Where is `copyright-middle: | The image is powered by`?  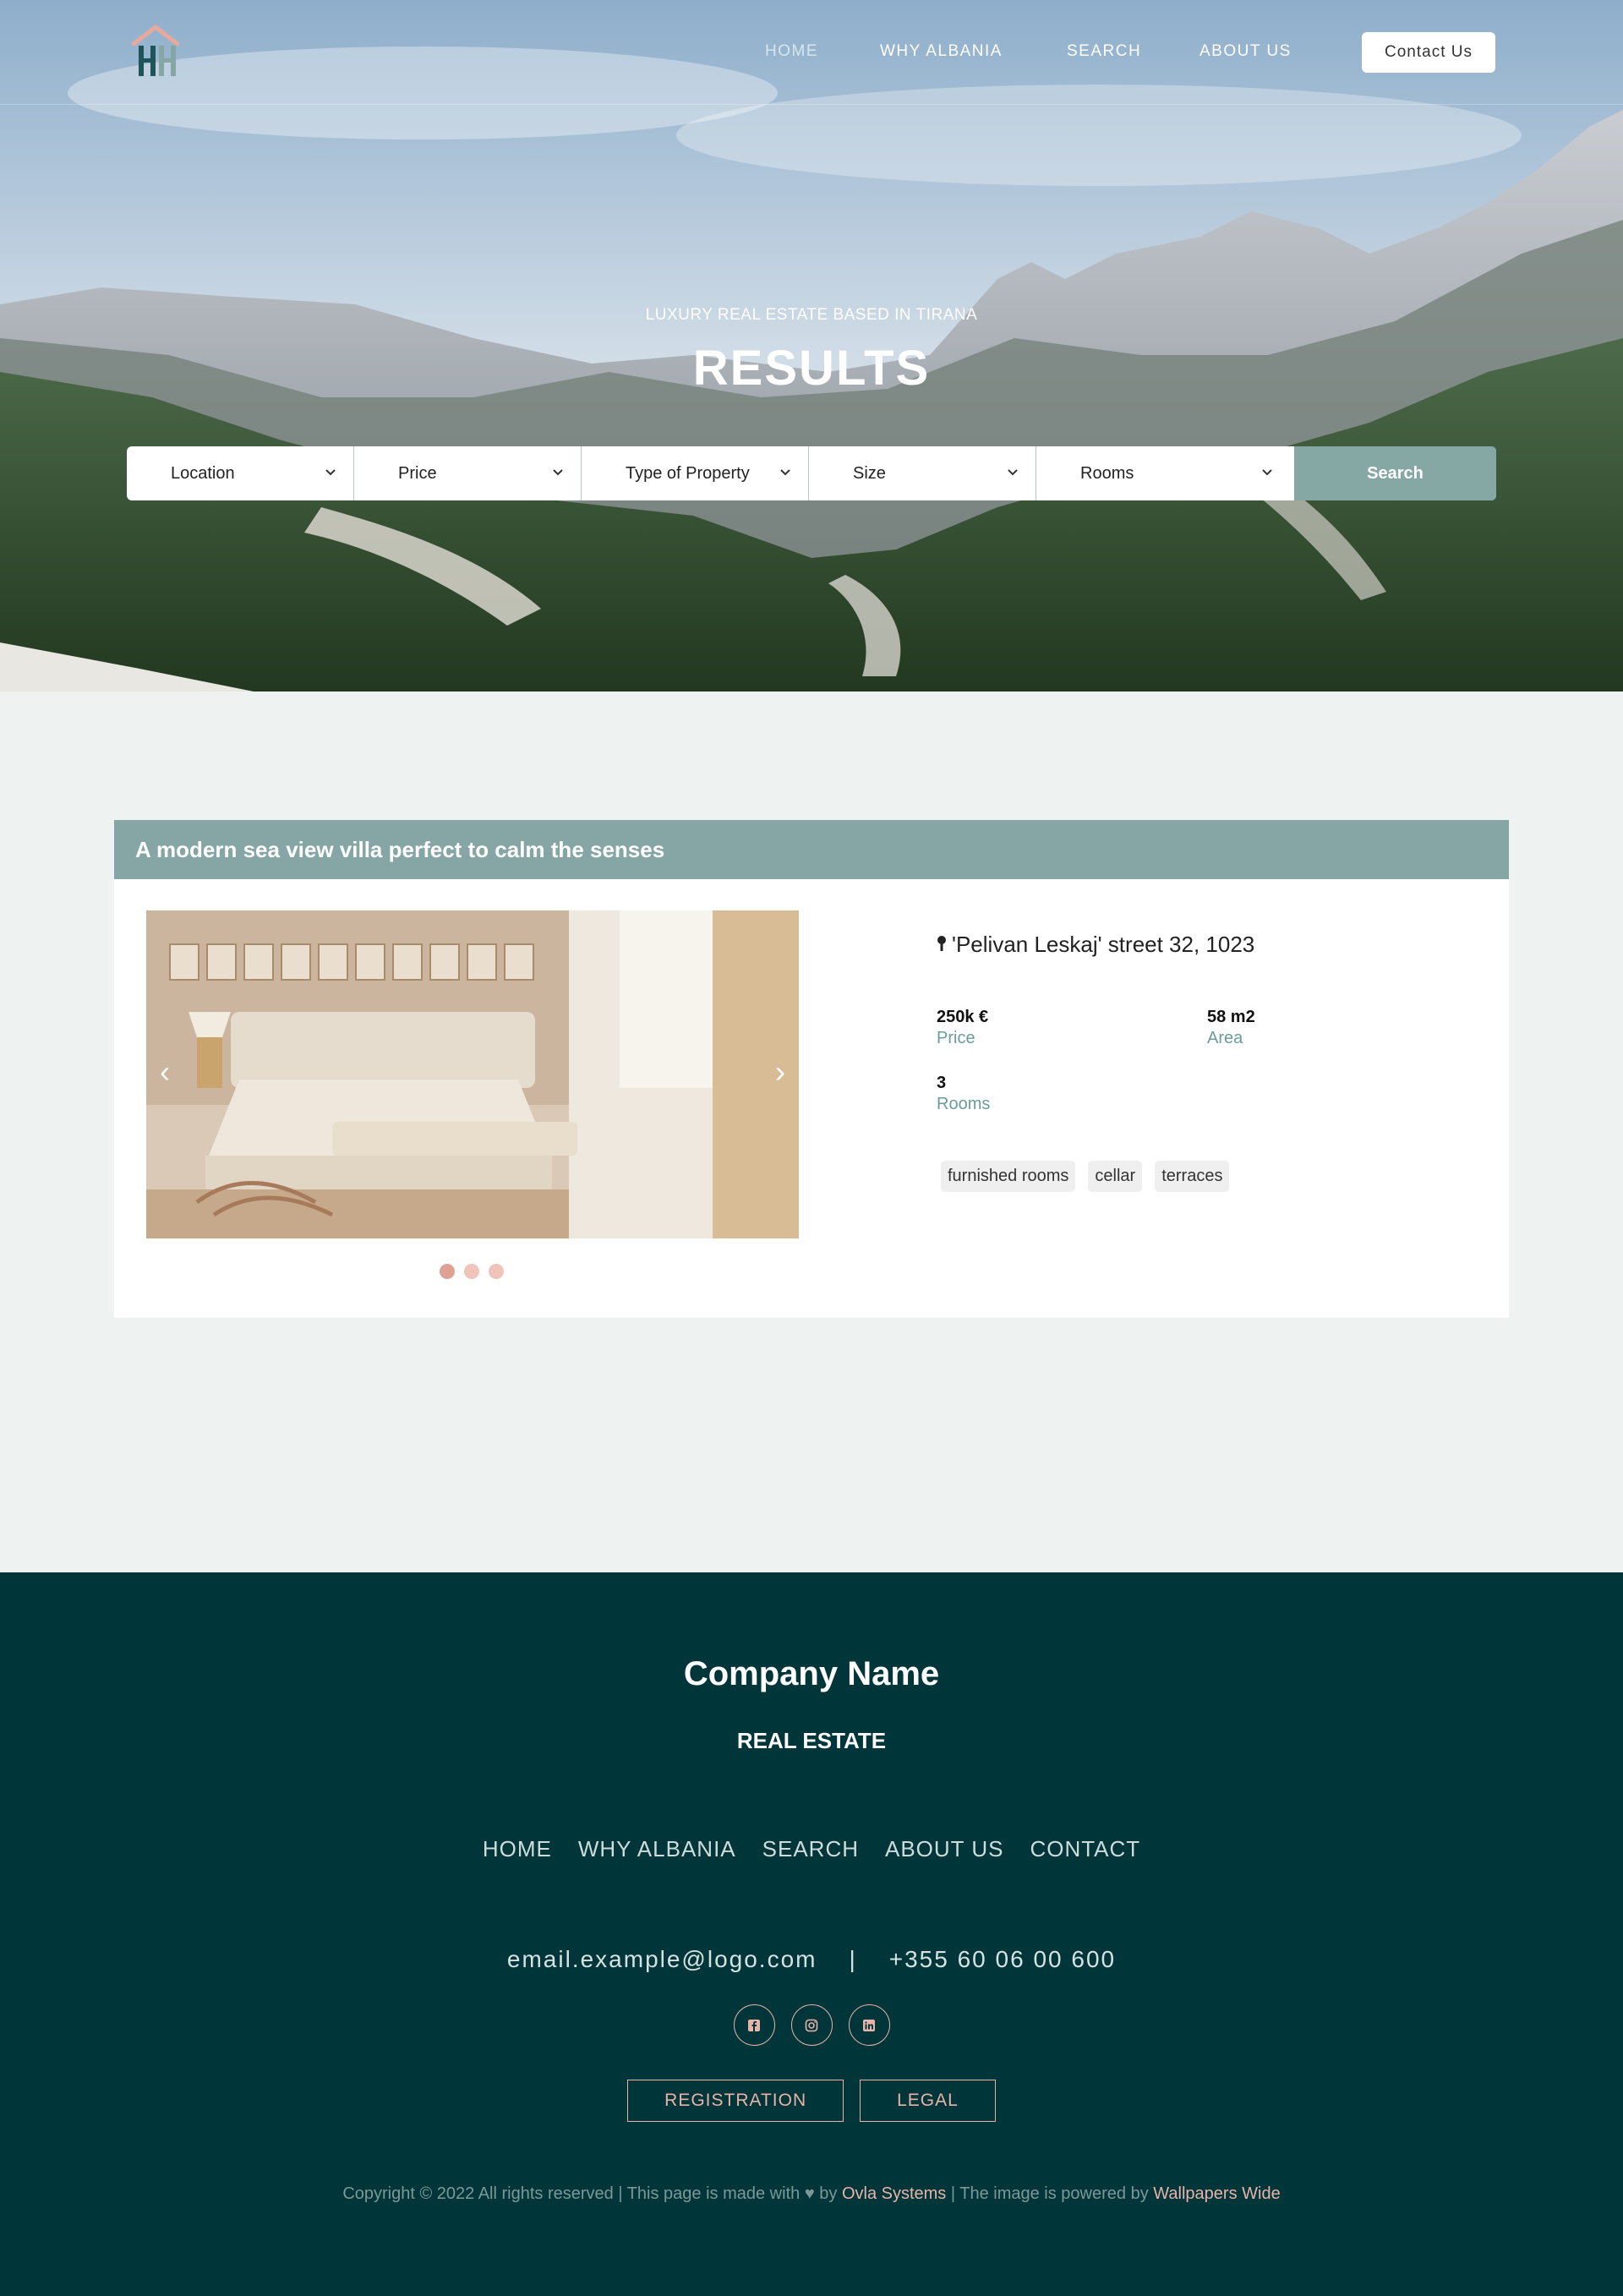
copyright-middle: | The image is powered by is located at coordinates (1050, 2193).